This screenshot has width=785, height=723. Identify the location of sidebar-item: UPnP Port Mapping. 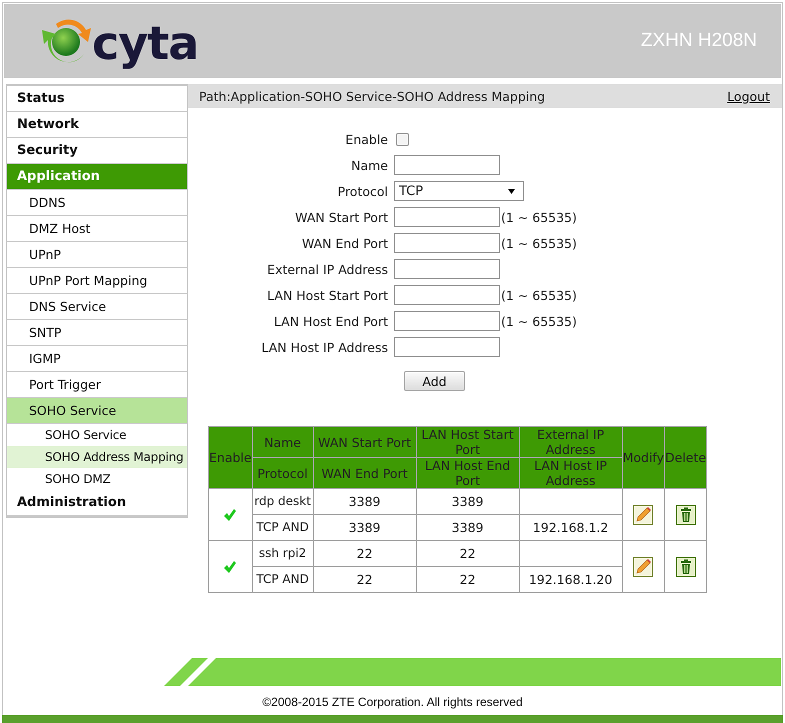
(97, 281).